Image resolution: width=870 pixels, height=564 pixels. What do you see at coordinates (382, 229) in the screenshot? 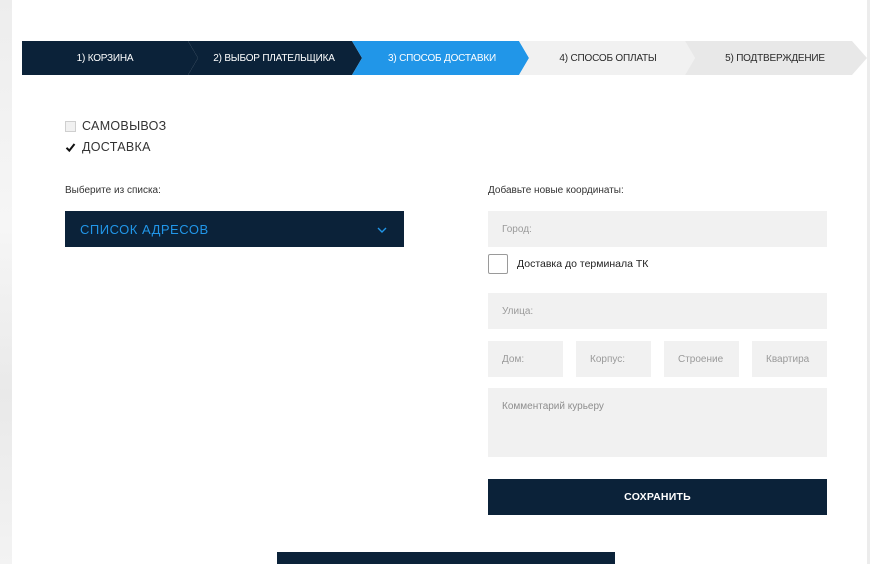
I see `chevron-down-icon` at bounding box center [382, 229].